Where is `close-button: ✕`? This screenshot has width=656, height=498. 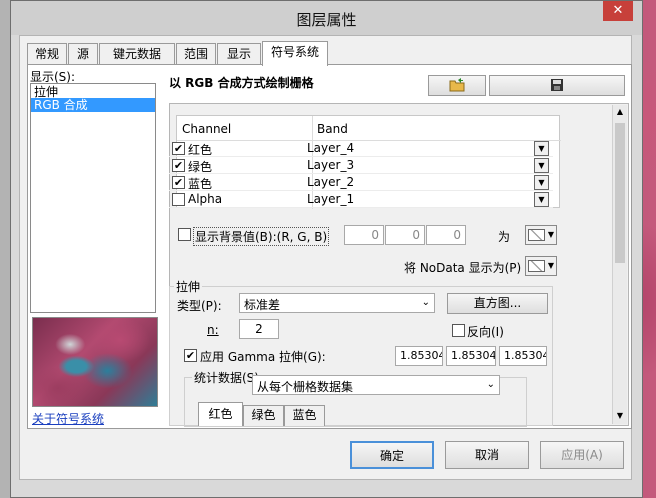
close-button: ✕ is located at coordinates (618, 11).